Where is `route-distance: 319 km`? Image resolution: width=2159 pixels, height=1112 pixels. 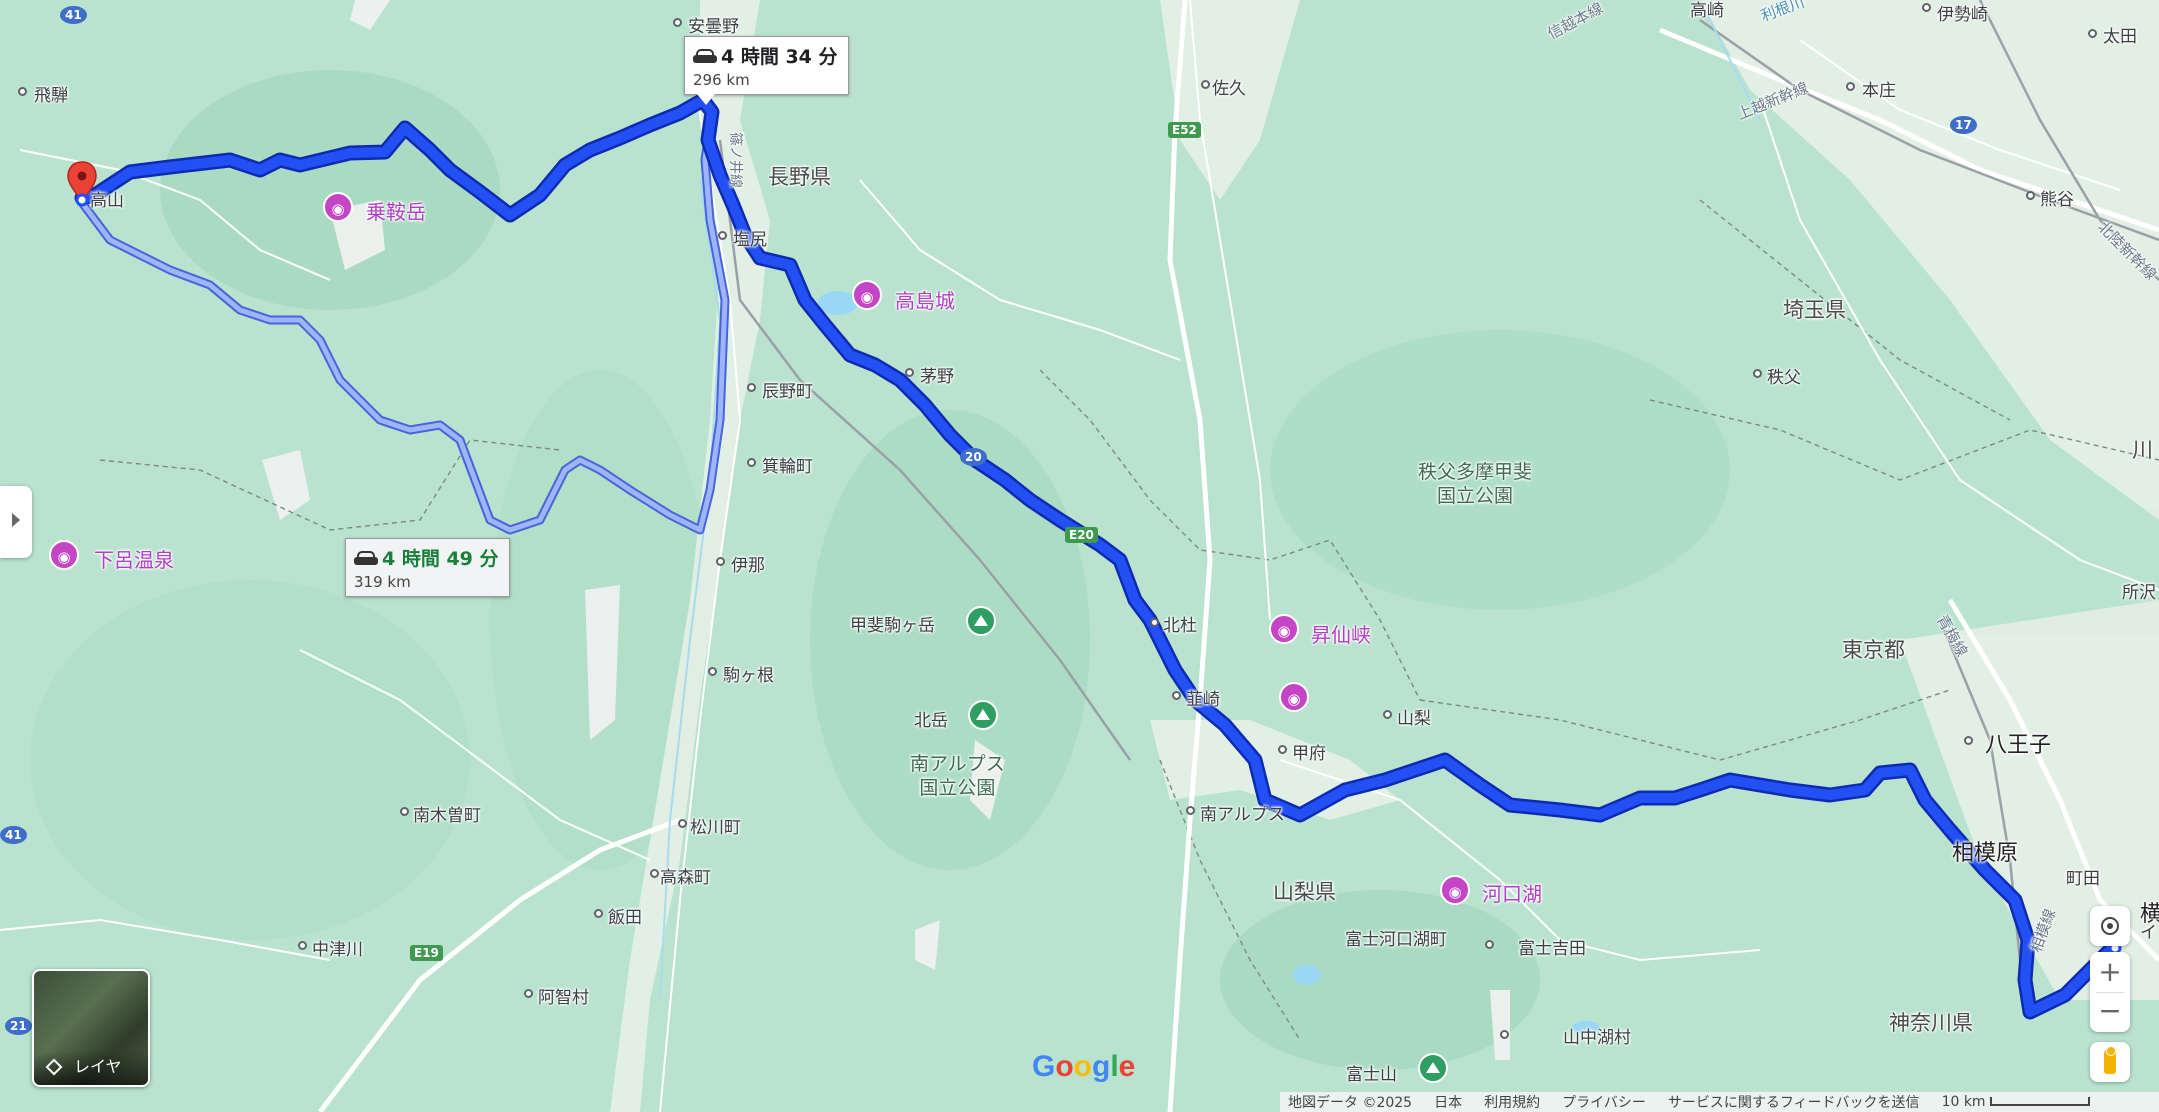 route-distance: 319 km is located at coordinates (382, 582).